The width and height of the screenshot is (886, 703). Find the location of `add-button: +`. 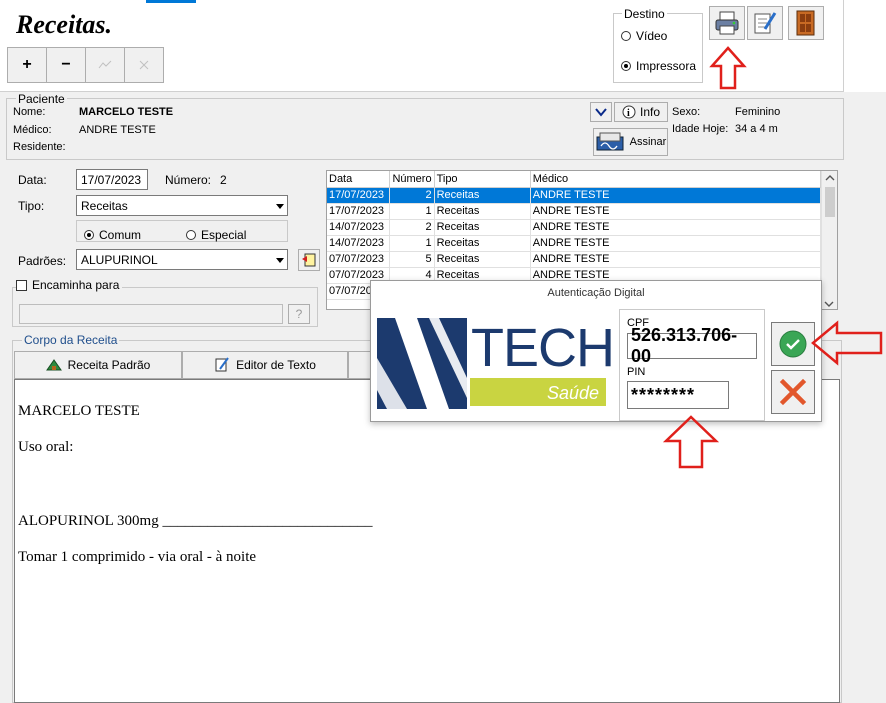

add-button: + is located at coordinates (27, 65).